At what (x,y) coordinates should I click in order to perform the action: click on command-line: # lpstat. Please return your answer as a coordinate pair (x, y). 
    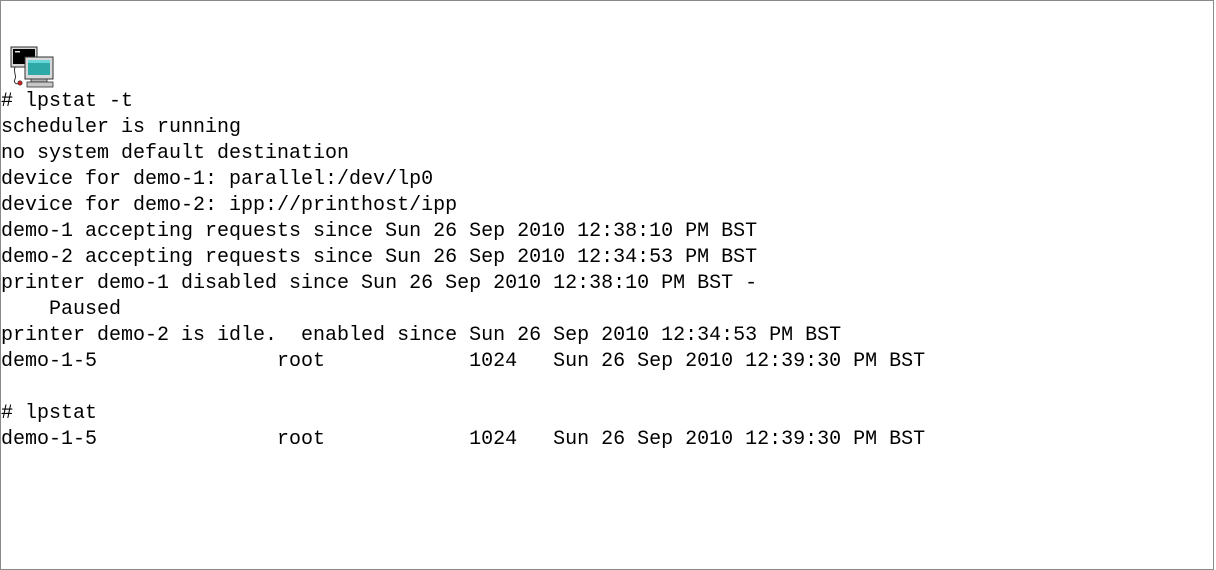
    Looking at the image, I should click on (49, 413).